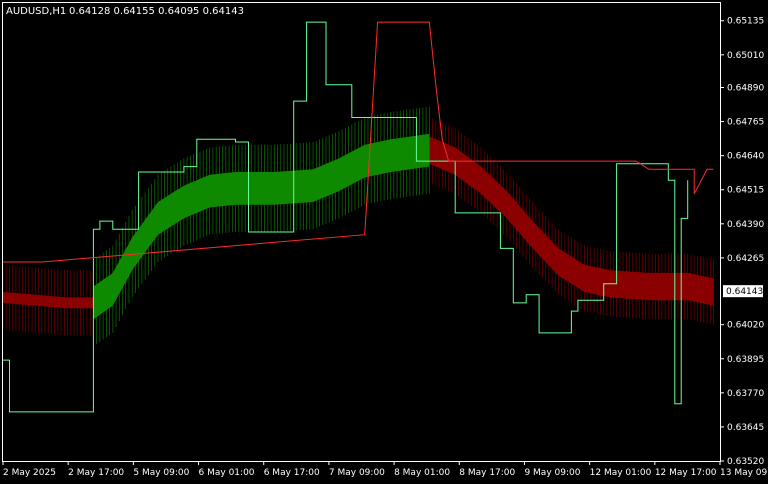 The width and height of the screenshot is (768, 484). I want to click on y-tick-label: 0.64765, so click(745, 123).